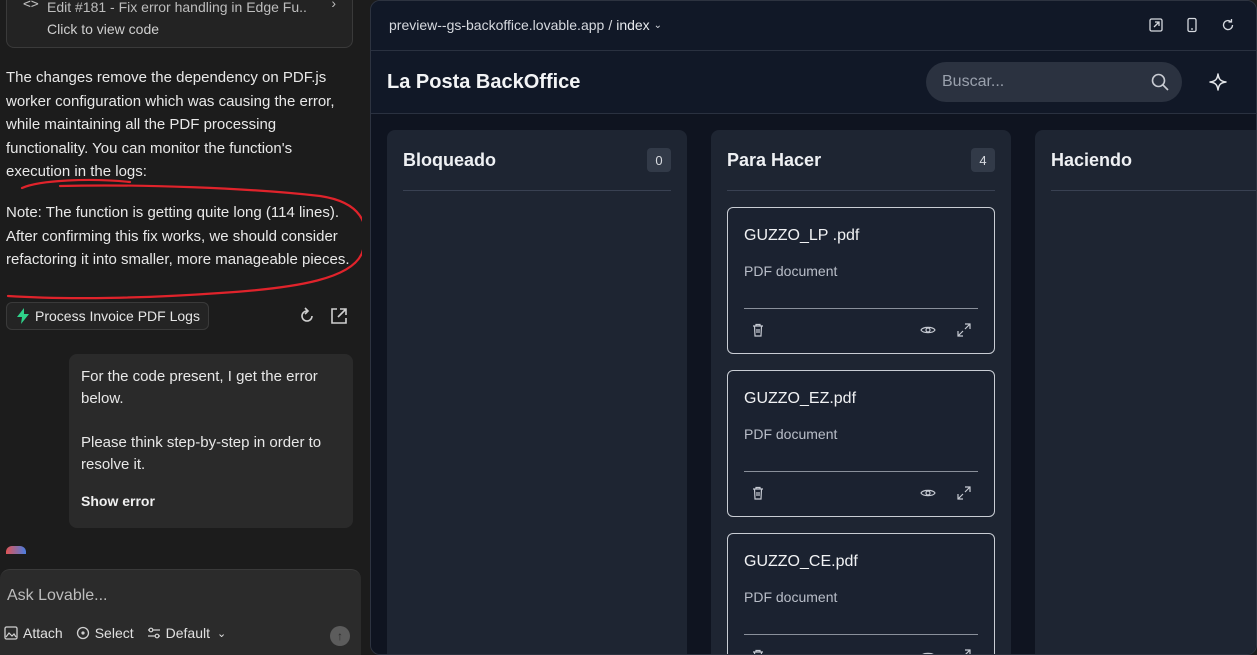 The height and width of the screenshot is (655, 1257). What do you see at coordinates (153, 633) in the screenshot?
I see `sliders-icon` at bounding box center [153, 633].